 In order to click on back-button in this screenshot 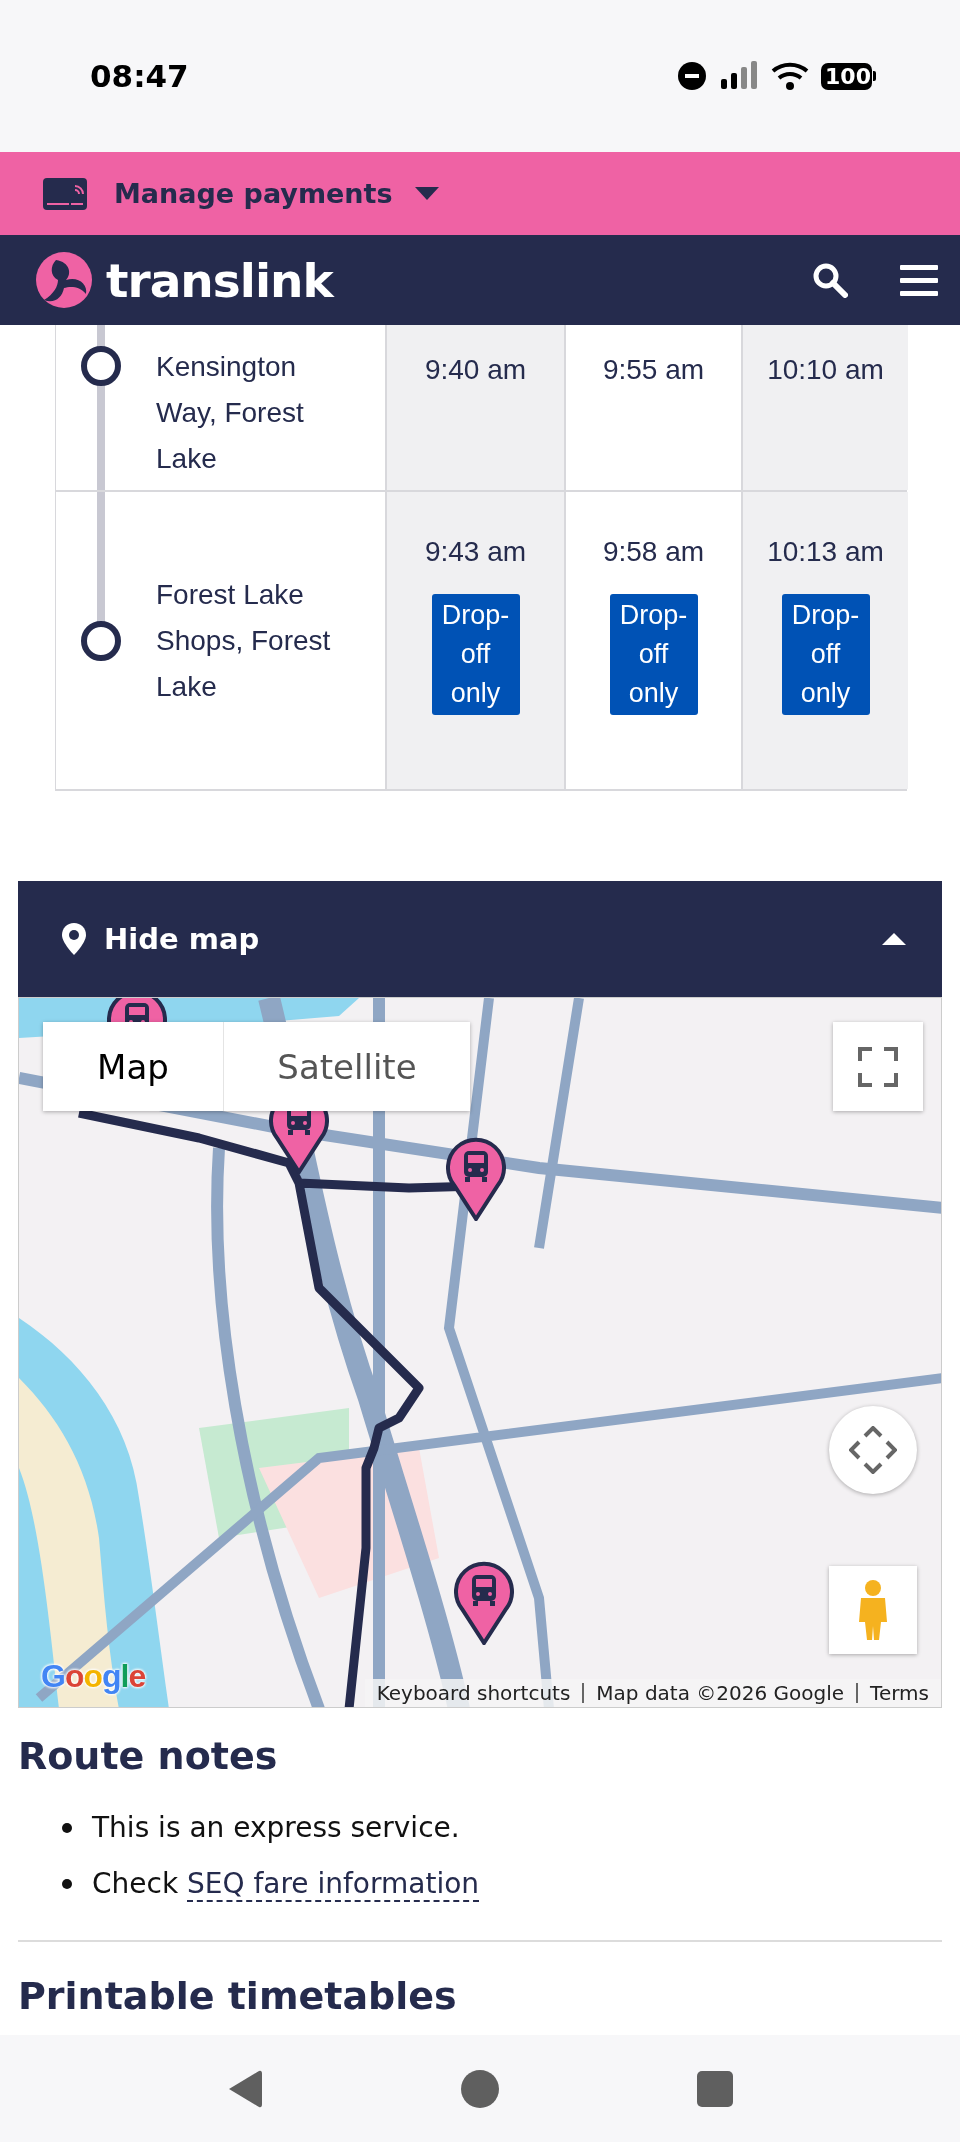, I will do `click(245, 2088)`.